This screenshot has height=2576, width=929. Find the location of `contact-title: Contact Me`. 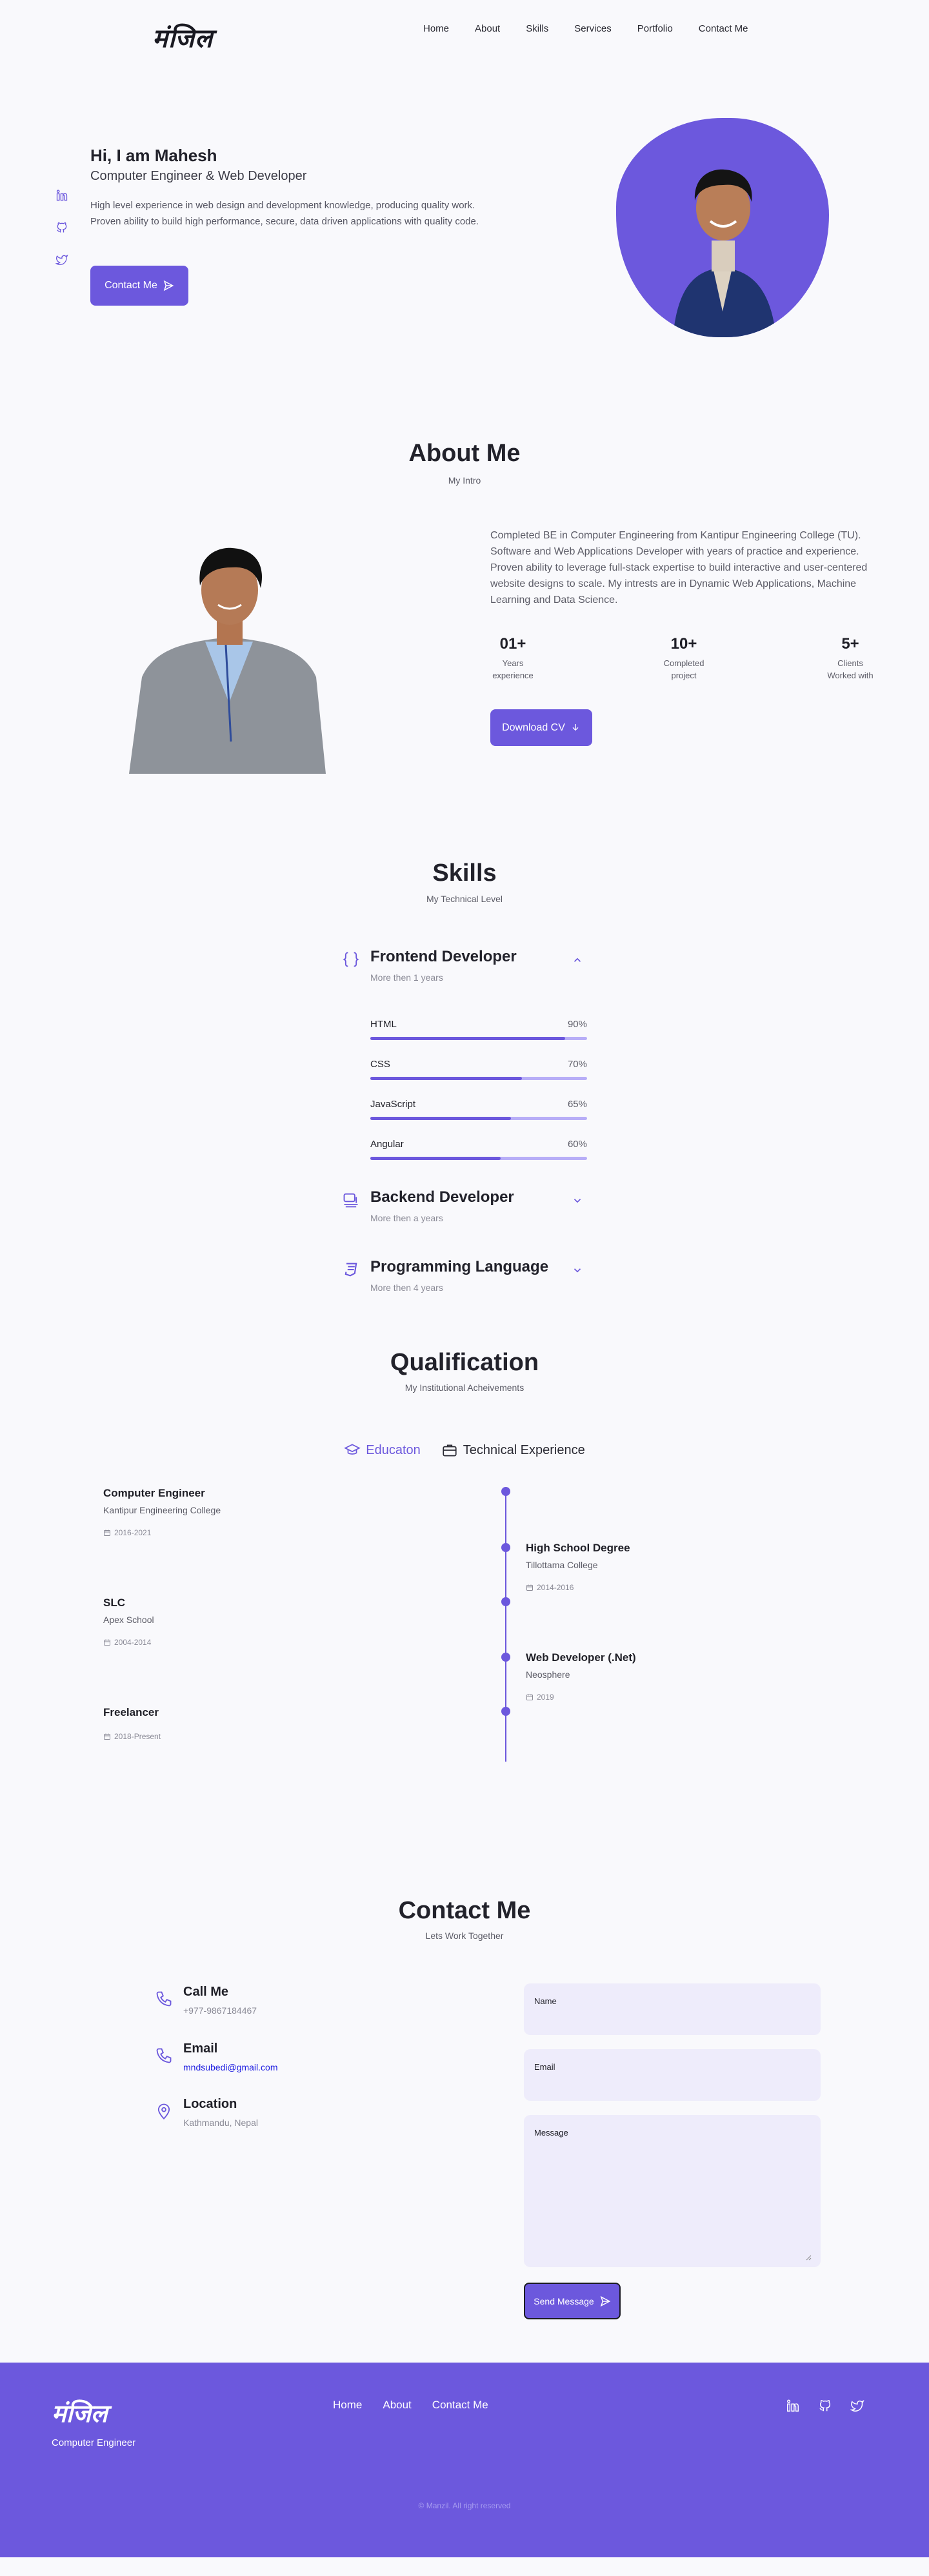

contact-title: Contact Me is located at coordinates (464, 1910).